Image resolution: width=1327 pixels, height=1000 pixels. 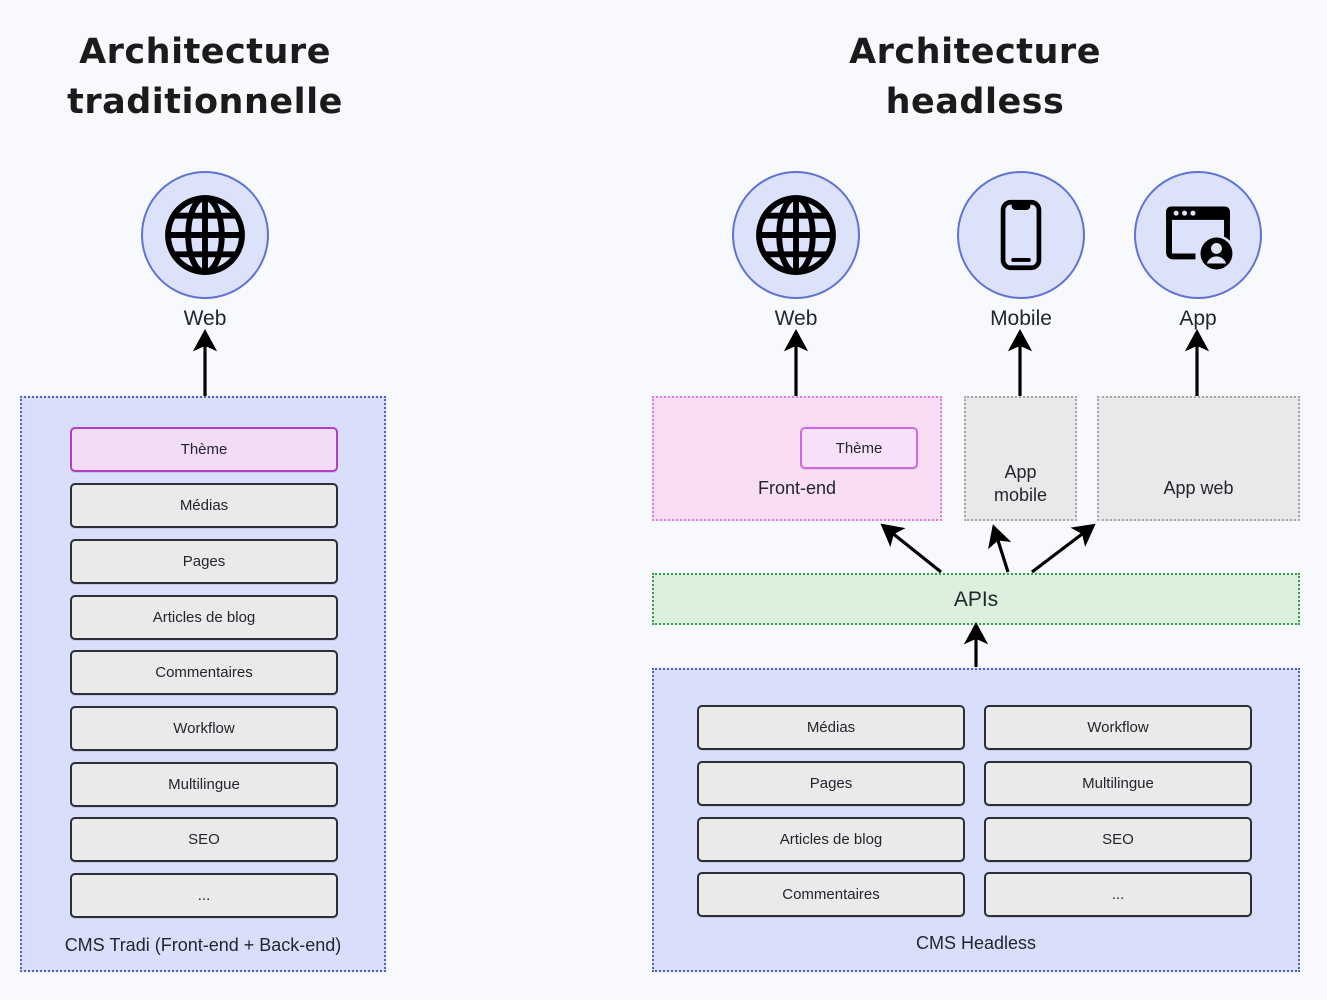 I want to click on cms-headless-item-label: SEO, so click(x=1118, y=839).